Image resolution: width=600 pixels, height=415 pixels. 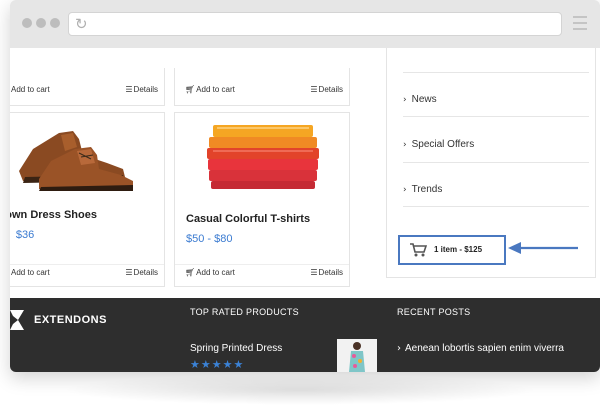 I want to click on browser-toolbar: ↻, so click(x=305, y=24).